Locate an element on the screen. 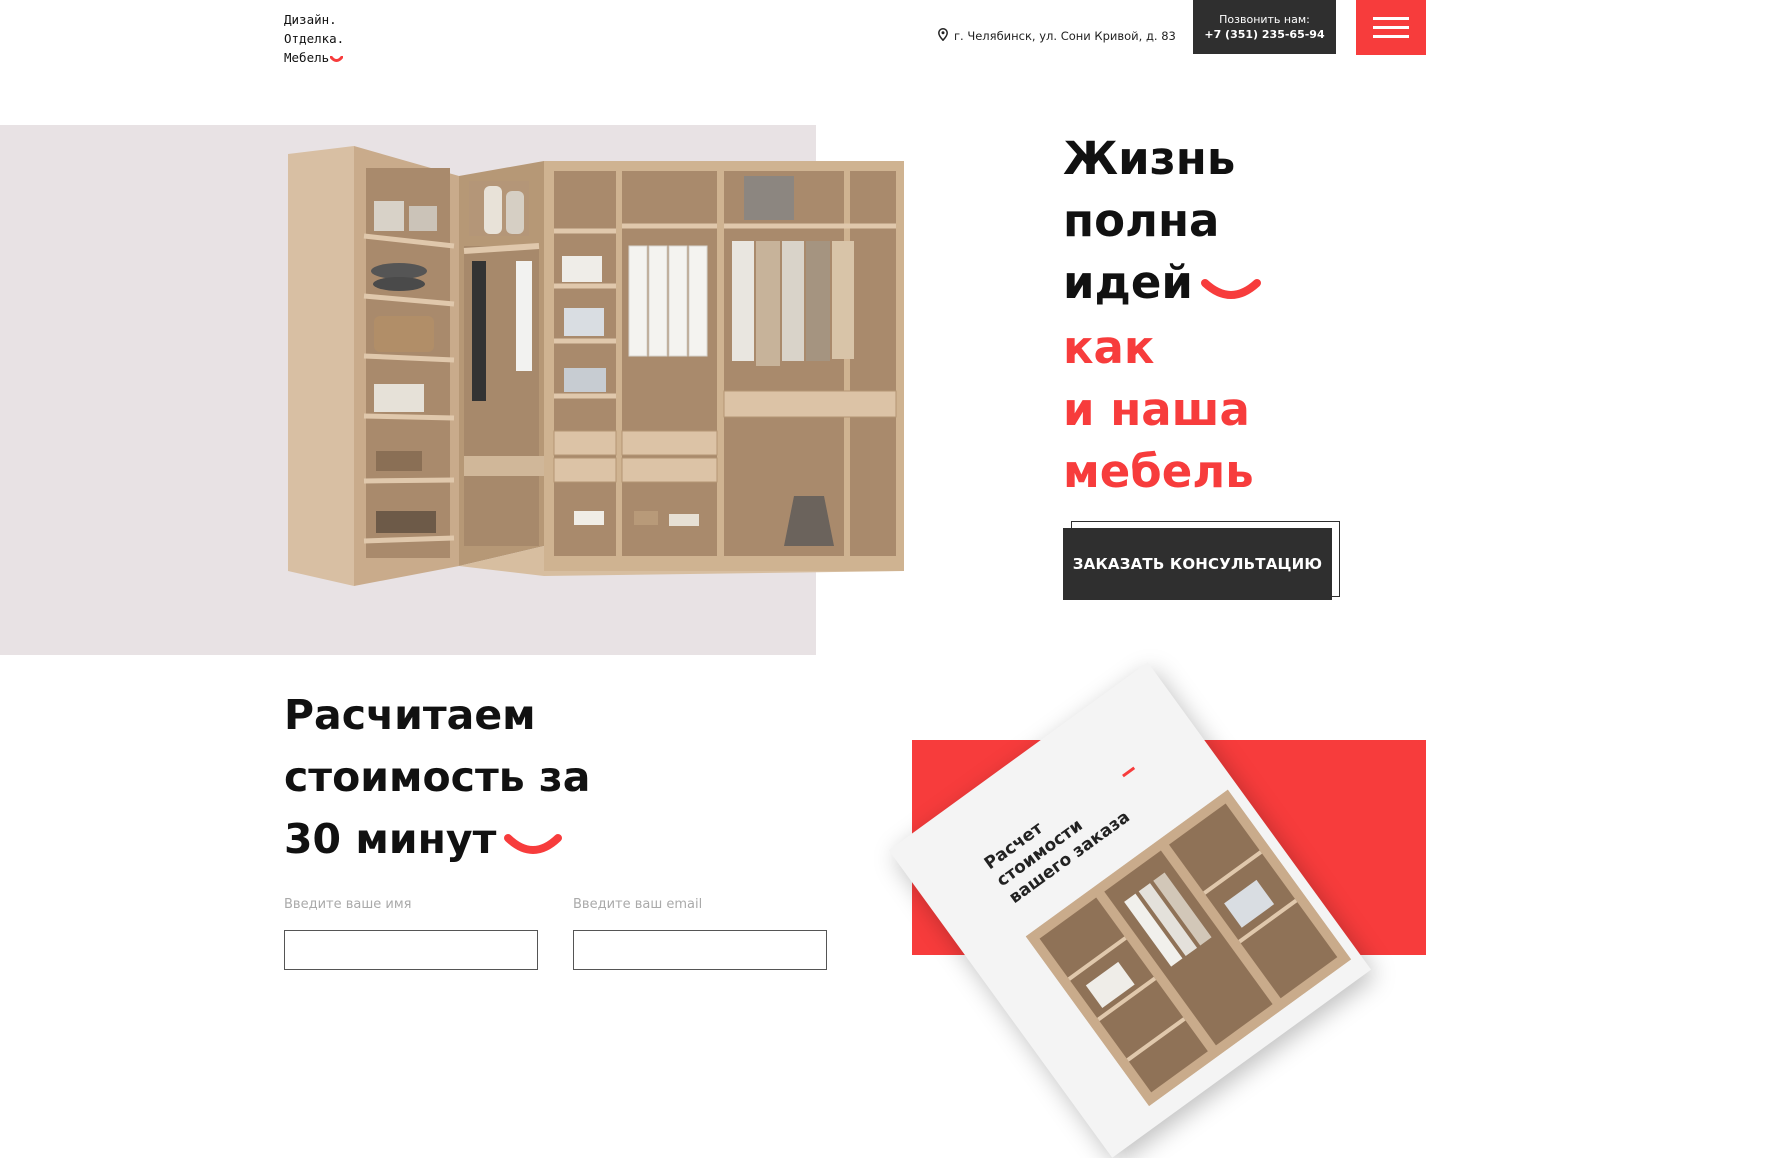 The image size is (1772, 1158). headline-line-6: мебель is located at coordinates (1158, 471).